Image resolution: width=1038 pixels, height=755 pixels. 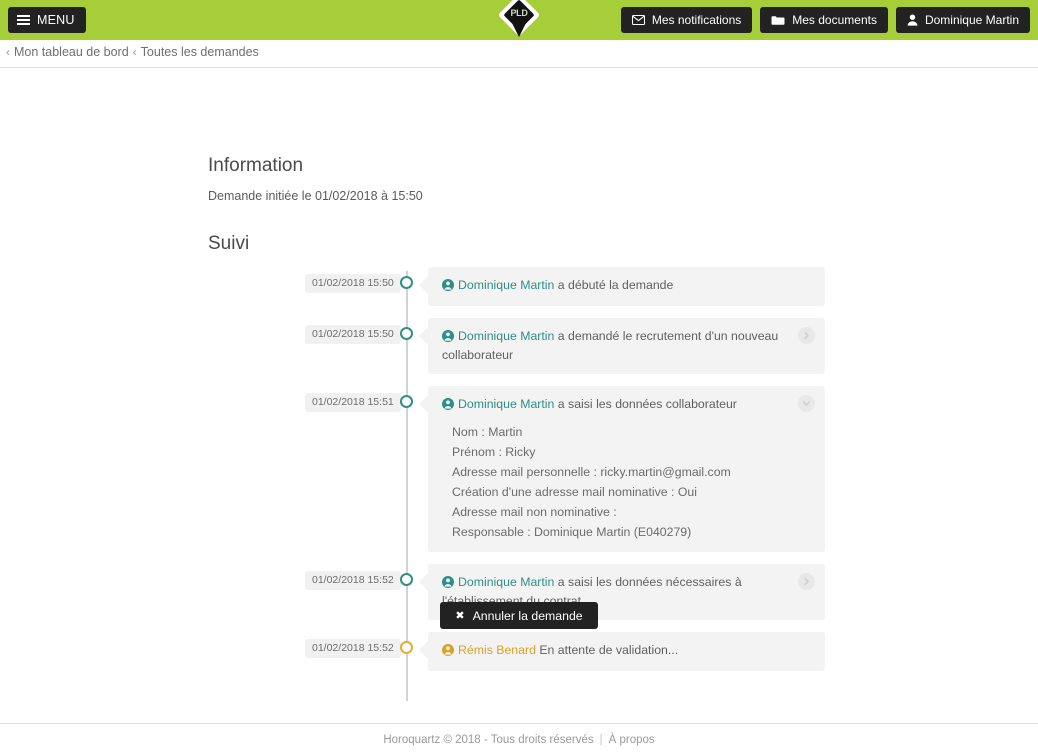 I want to click on folder-icon, so click(x=778, y=20).